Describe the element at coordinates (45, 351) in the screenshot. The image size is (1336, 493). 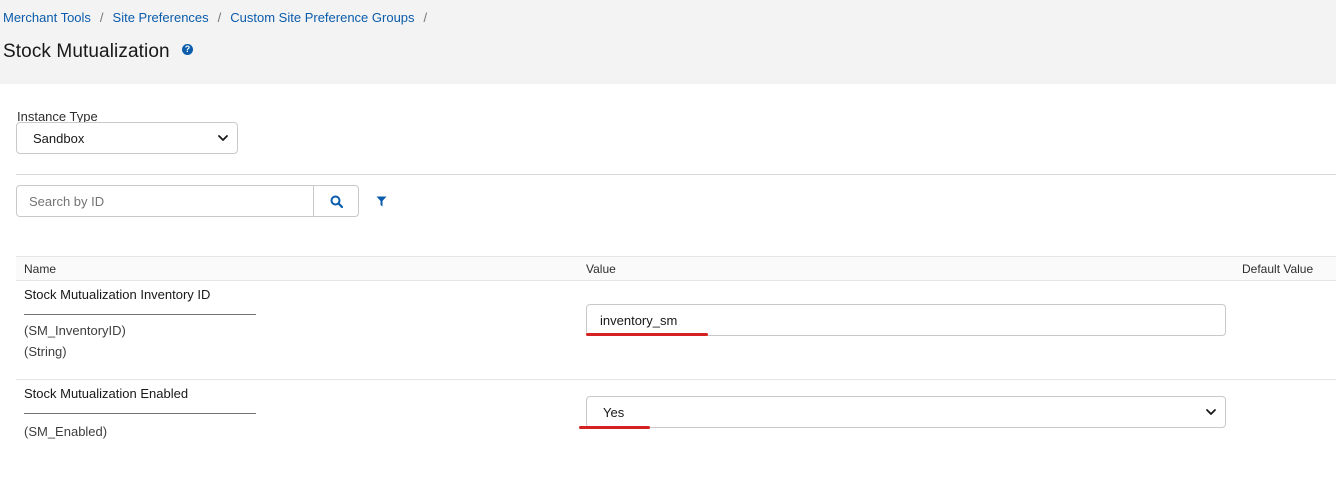
I see `preference-type: (String)` at that location.